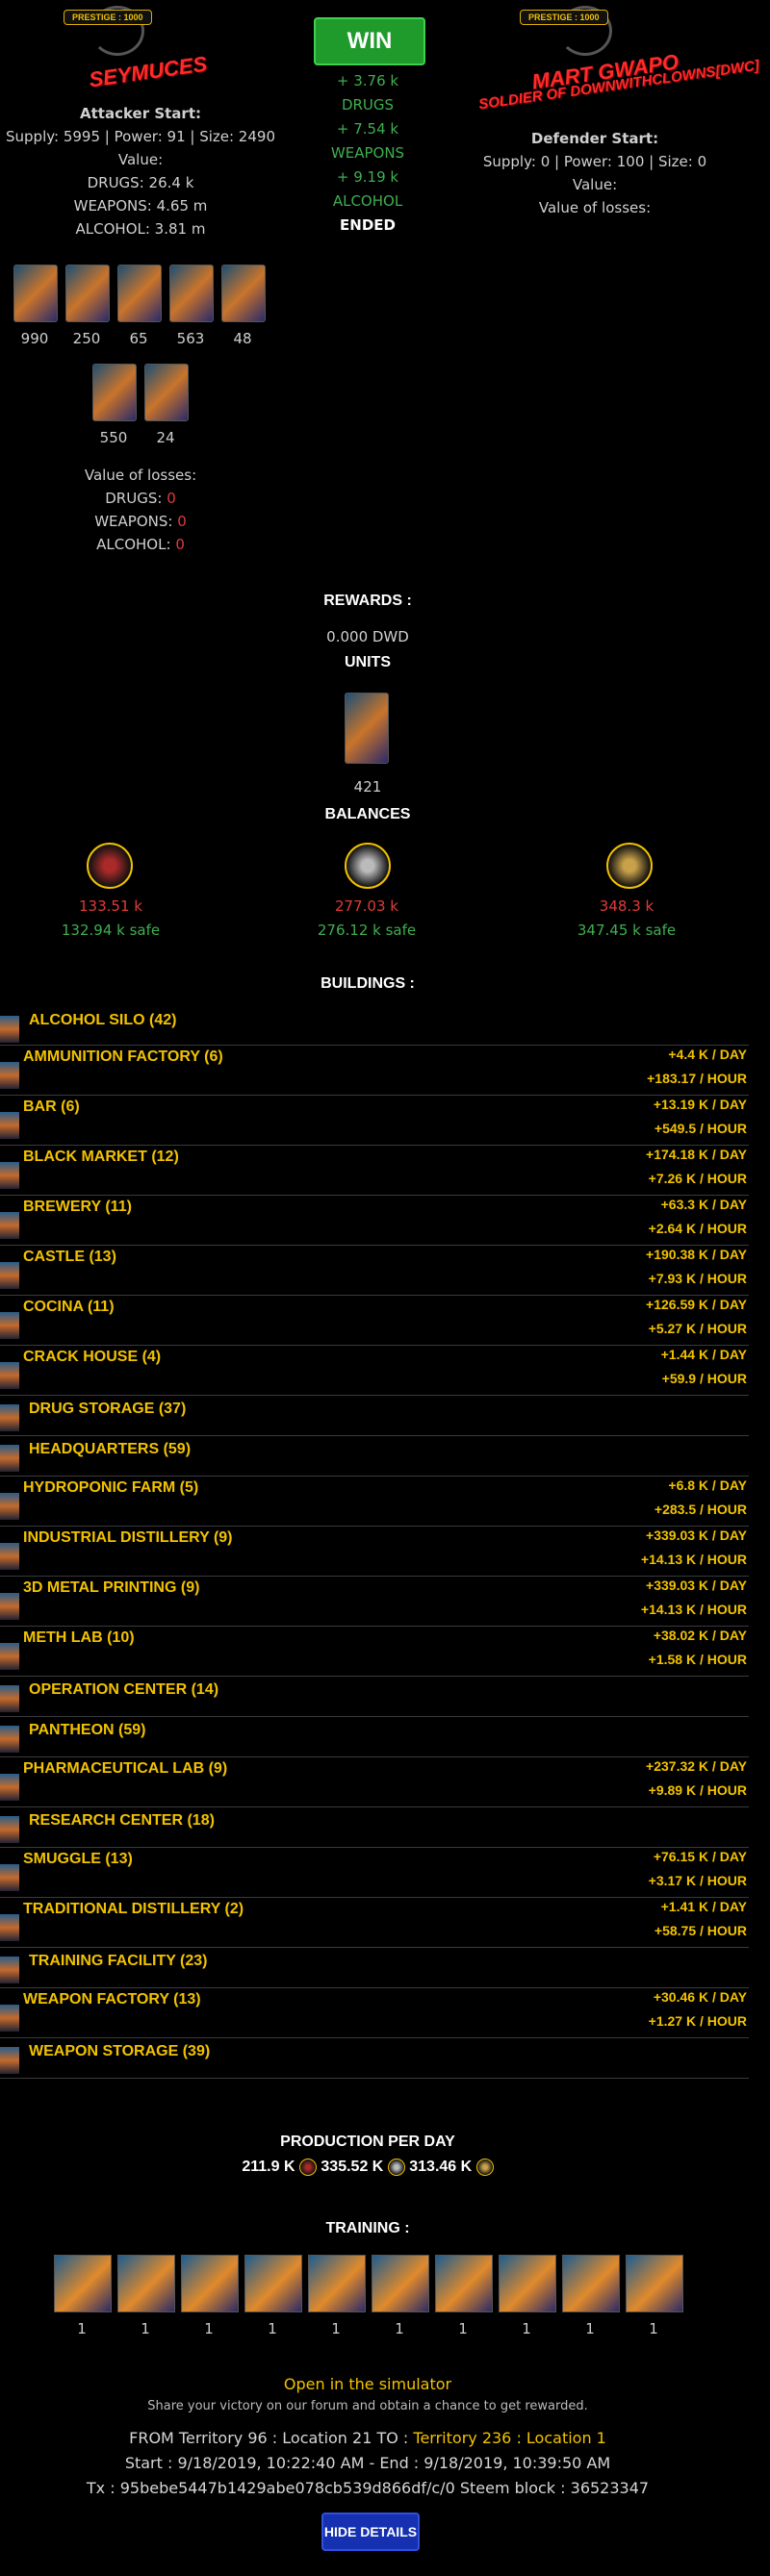 Image resolution: width=770 pixels, height=2576 pixels. What do you see at coordinates (110, 1449) in the screenshot?
I see `building-name: HEADQUARTERS (59)` at bounding box center [110, 1449].